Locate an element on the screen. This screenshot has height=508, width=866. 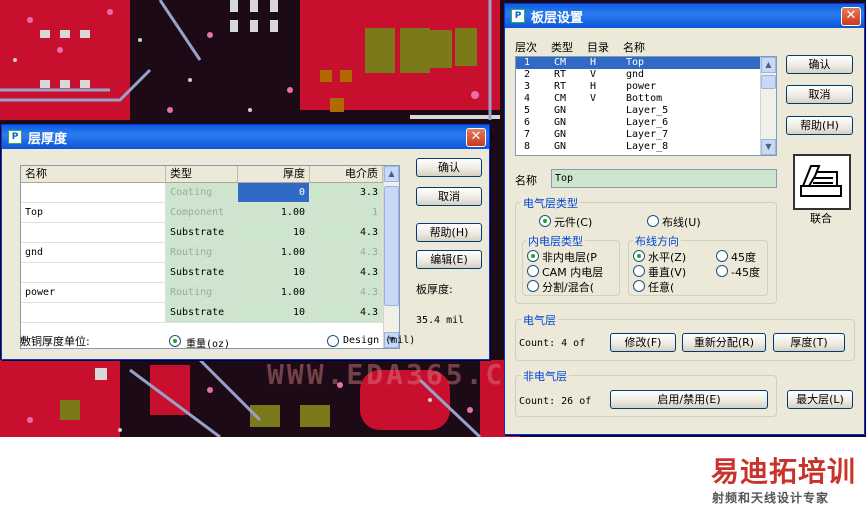
list-item: 2 RT Vgnd is located at coordinates (646, 75).